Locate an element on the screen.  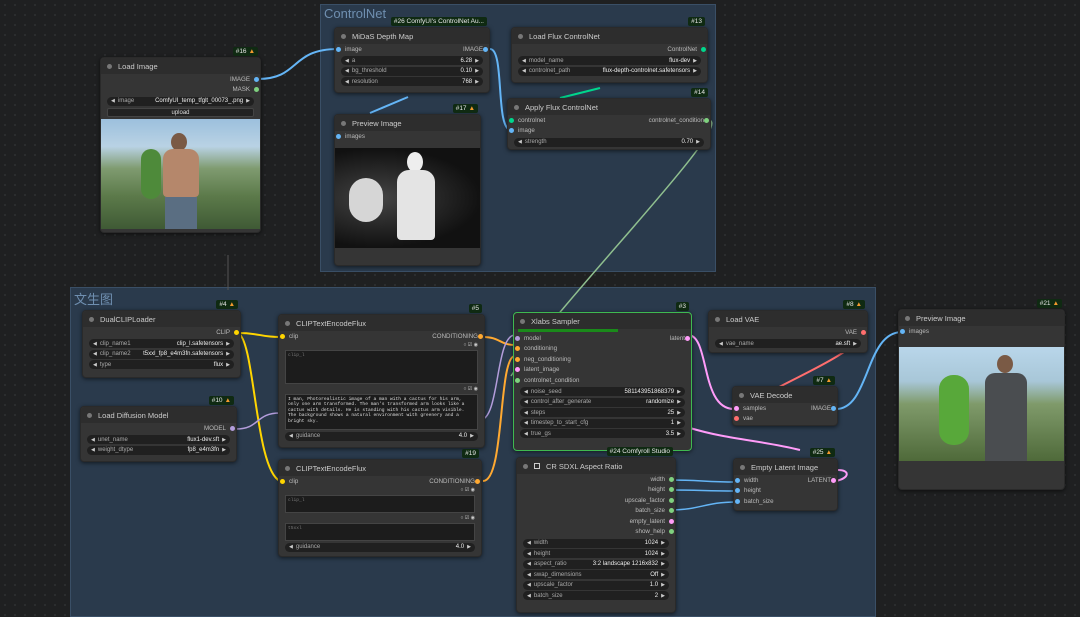
input-vae: vae is located at coordinates (785, 419).